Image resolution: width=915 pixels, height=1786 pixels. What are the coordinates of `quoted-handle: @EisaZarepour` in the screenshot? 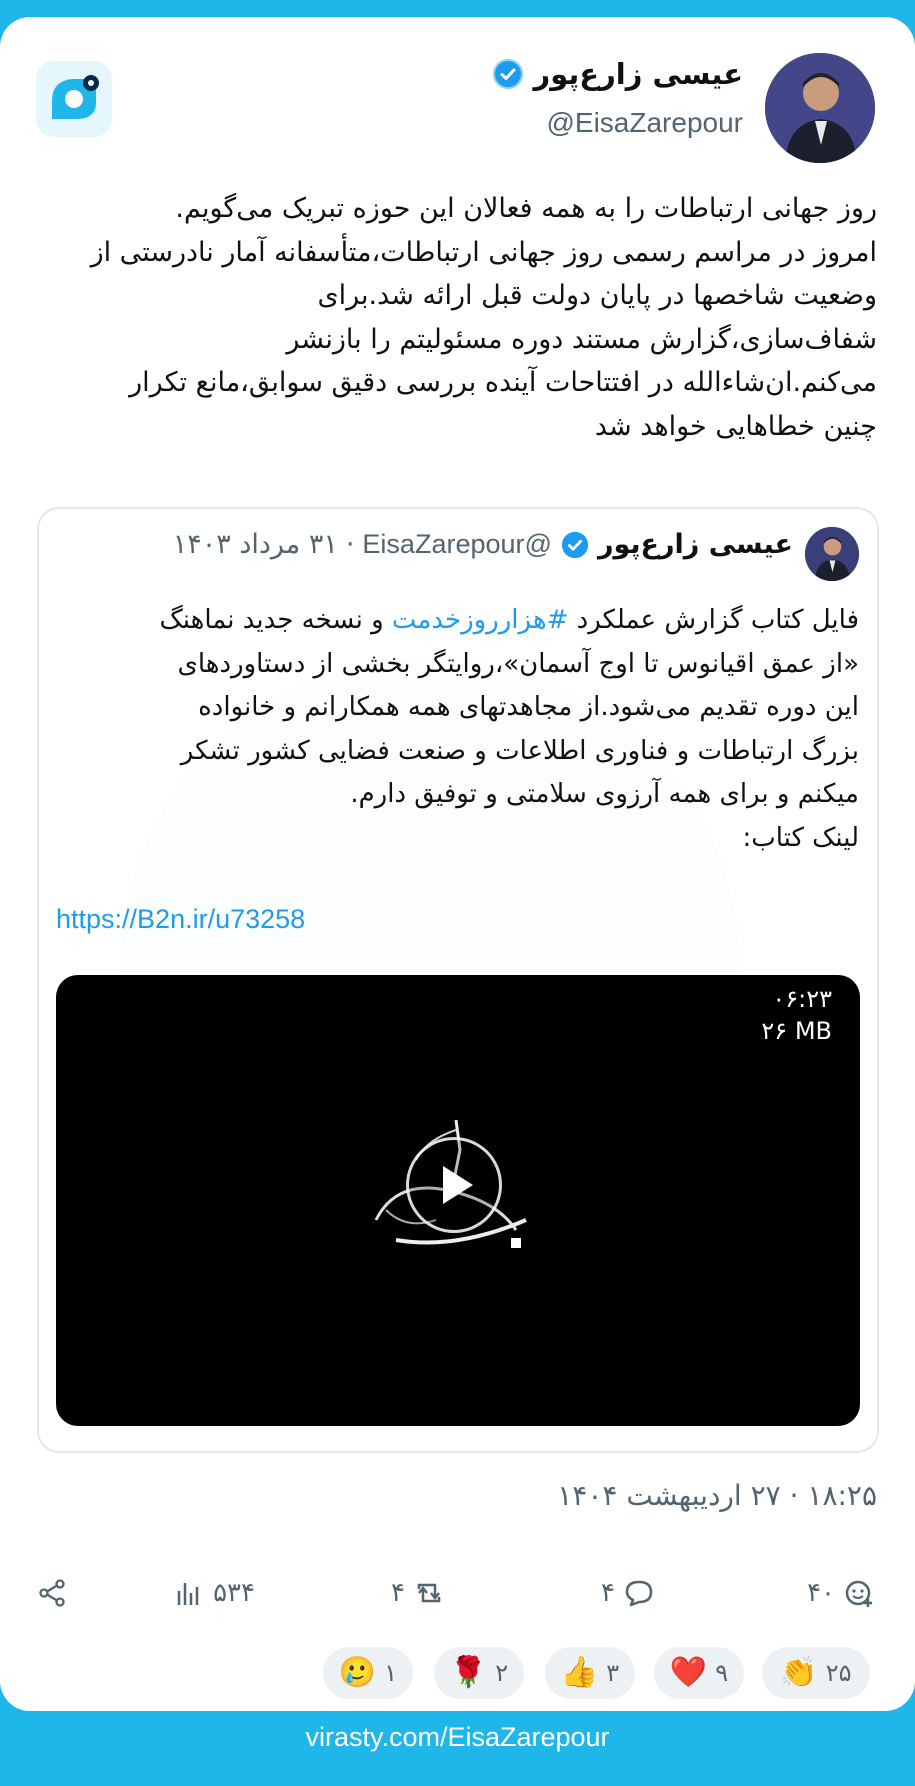 It's located at (457, 544).